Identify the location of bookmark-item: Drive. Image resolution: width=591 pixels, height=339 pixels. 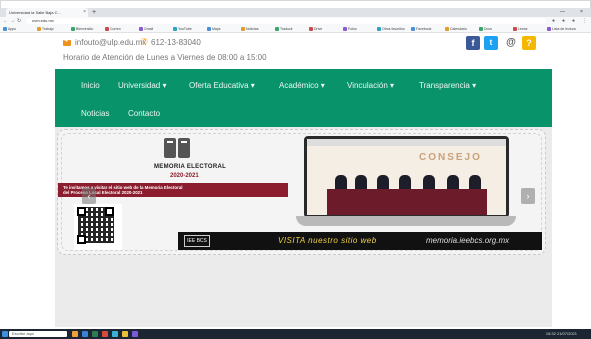
(315, 29).